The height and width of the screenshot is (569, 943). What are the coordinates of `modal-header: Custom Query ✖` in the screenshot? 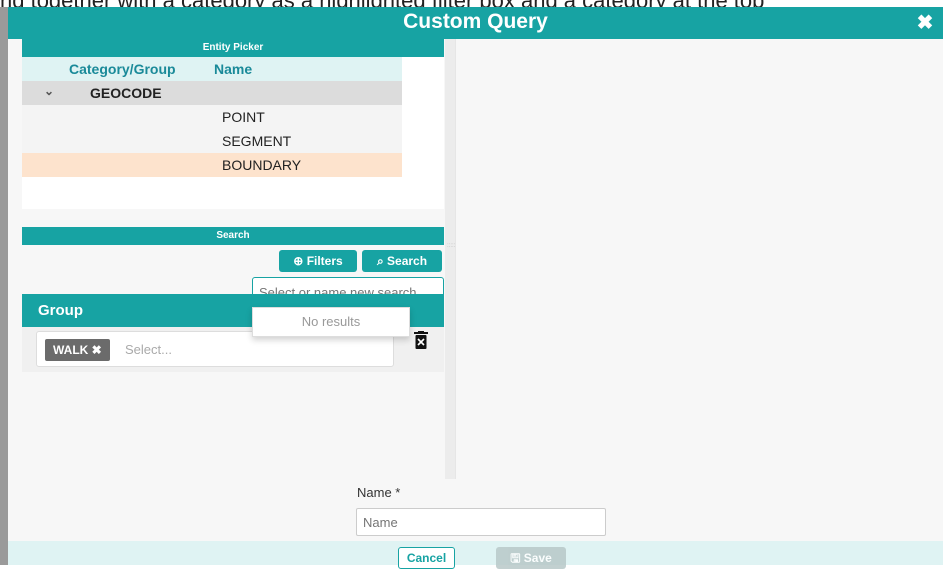 It's located at (475, 23).